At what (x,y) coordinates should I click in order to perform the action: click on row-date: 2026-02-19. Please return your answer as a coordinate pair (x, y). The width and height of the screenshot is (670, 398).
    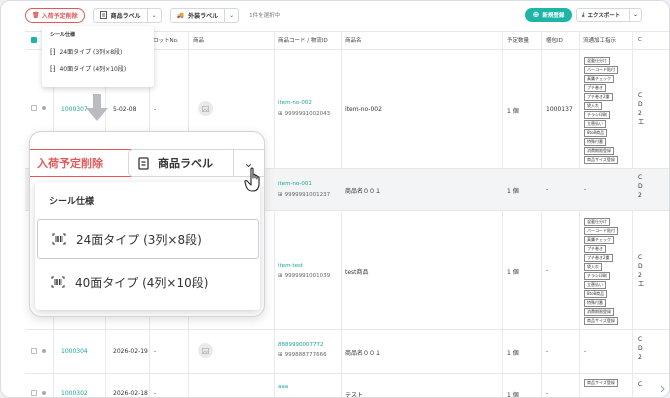
    Looking at the image, I should click on (130, 351).